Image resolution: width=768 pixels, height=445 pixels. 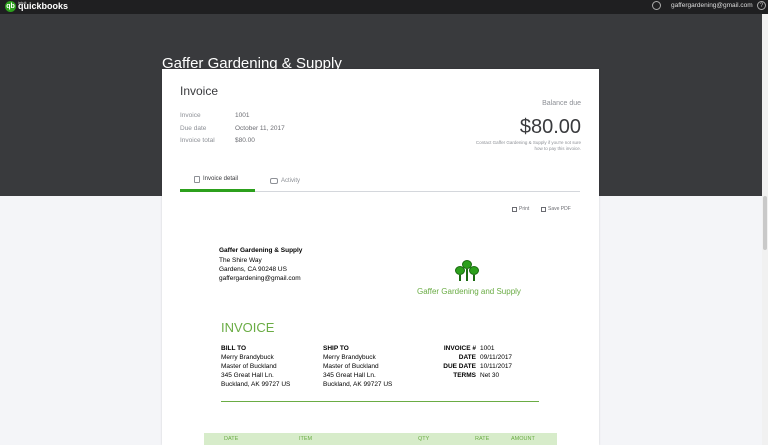 I want to click on column-header-rate: RATE, so click(x=482, y=439).